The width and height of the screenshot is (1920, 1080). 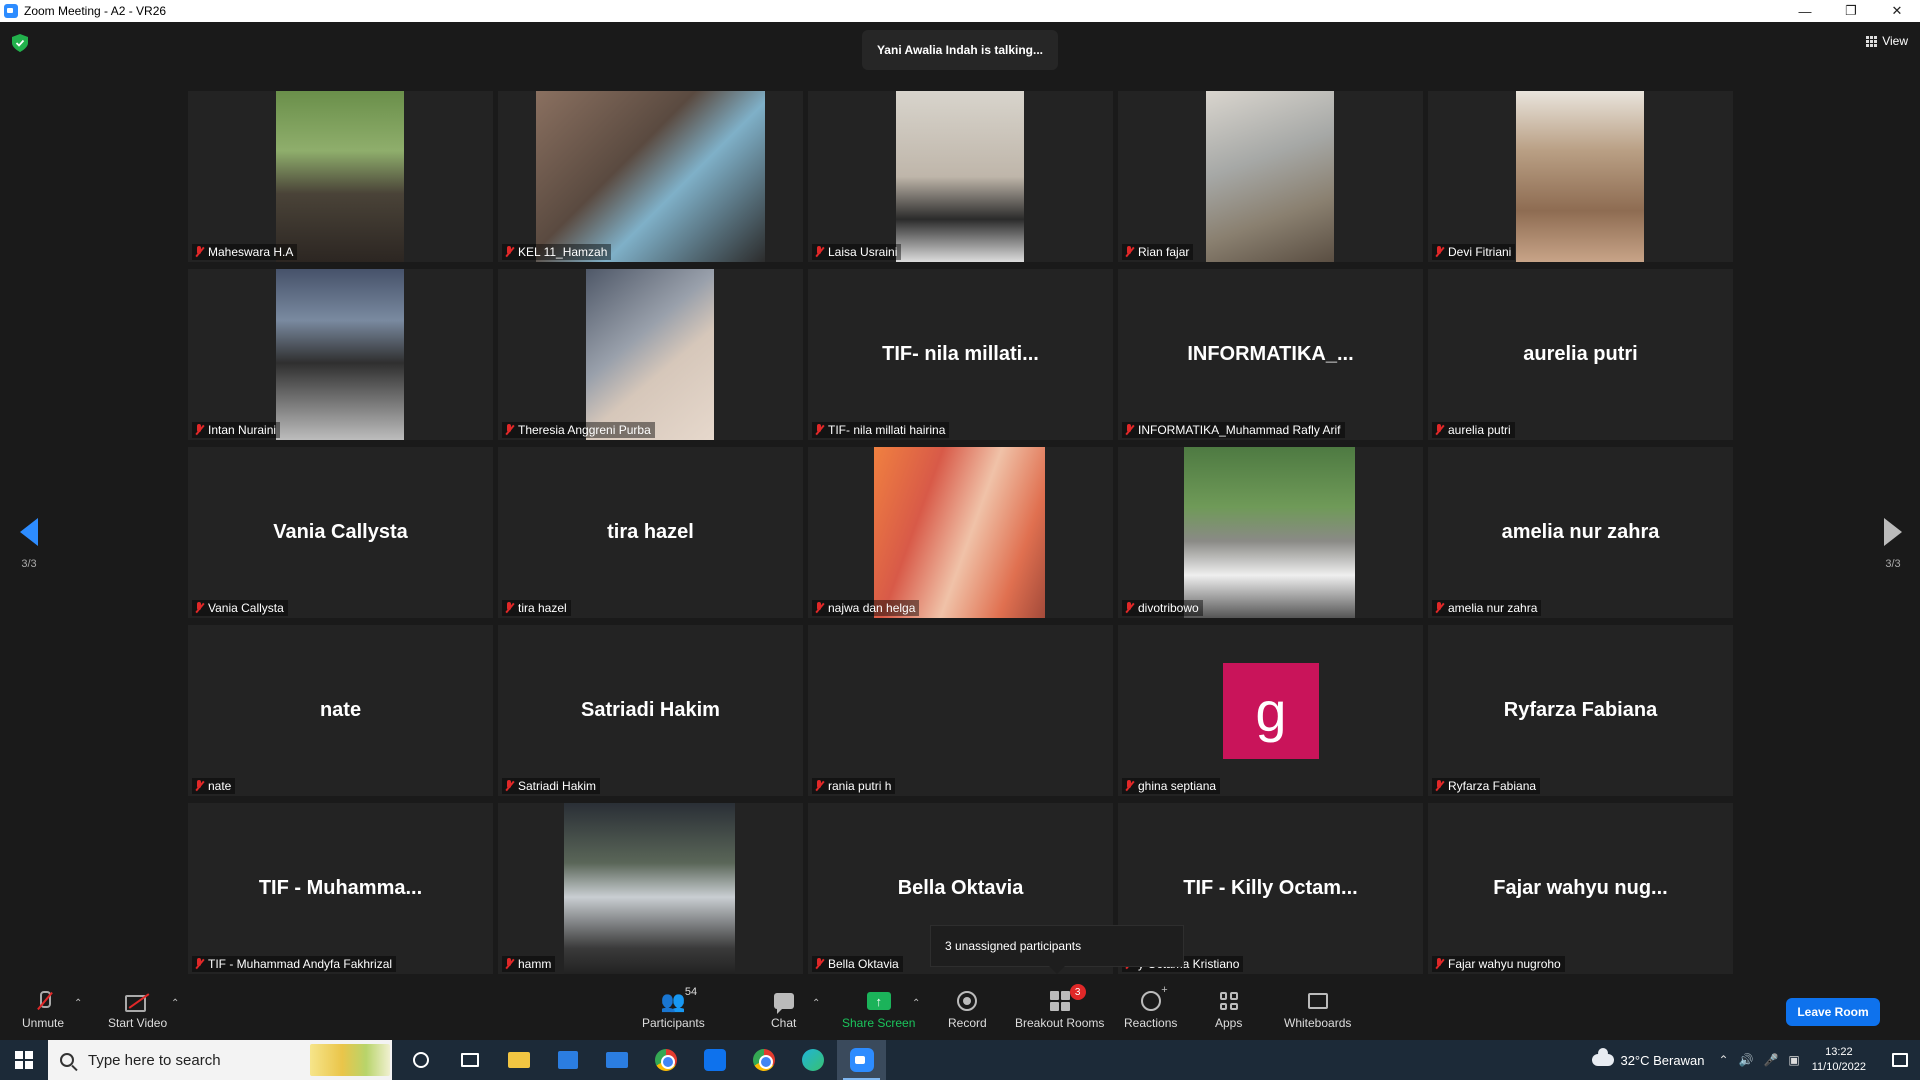 I want to click on participant-tile: Rian fajar, so click(x=1270, y=176).